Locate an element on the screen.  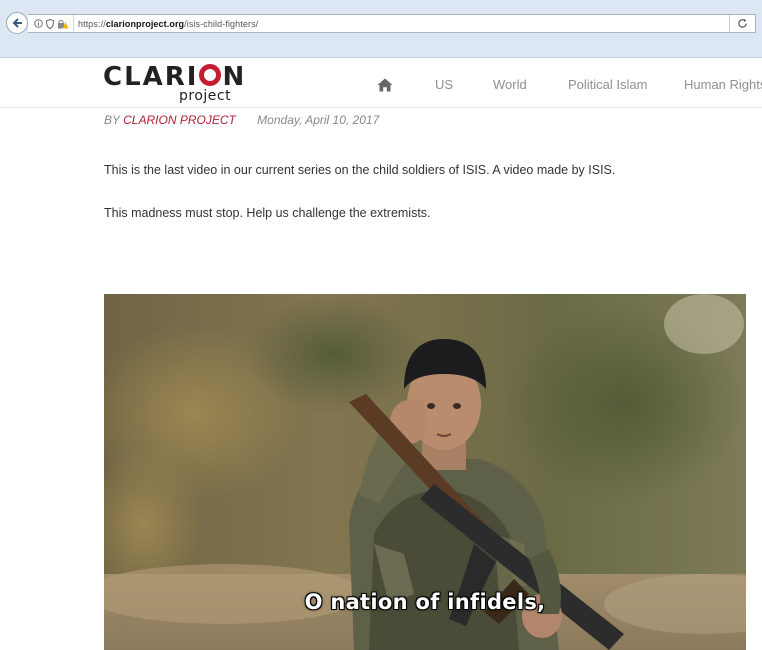
logo-subtitle: project is located at coordinates (205, 96).